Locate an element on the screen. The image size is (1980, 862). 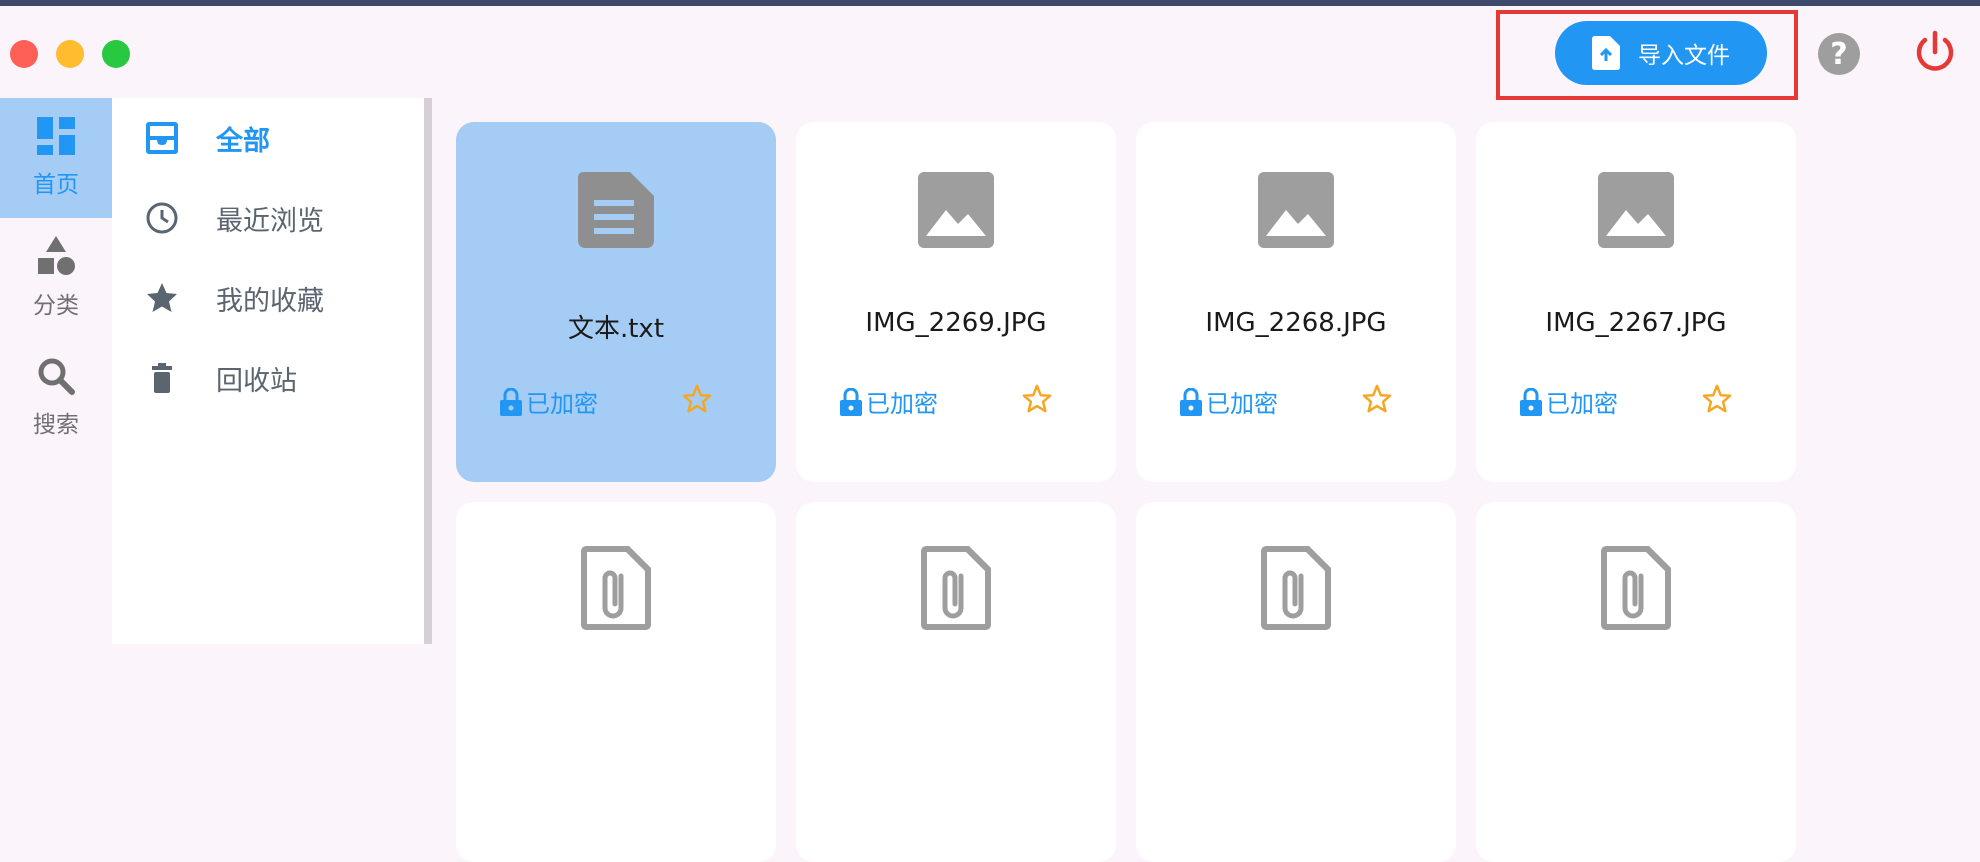
dashboard-icon is located at coordinates (56, 136).